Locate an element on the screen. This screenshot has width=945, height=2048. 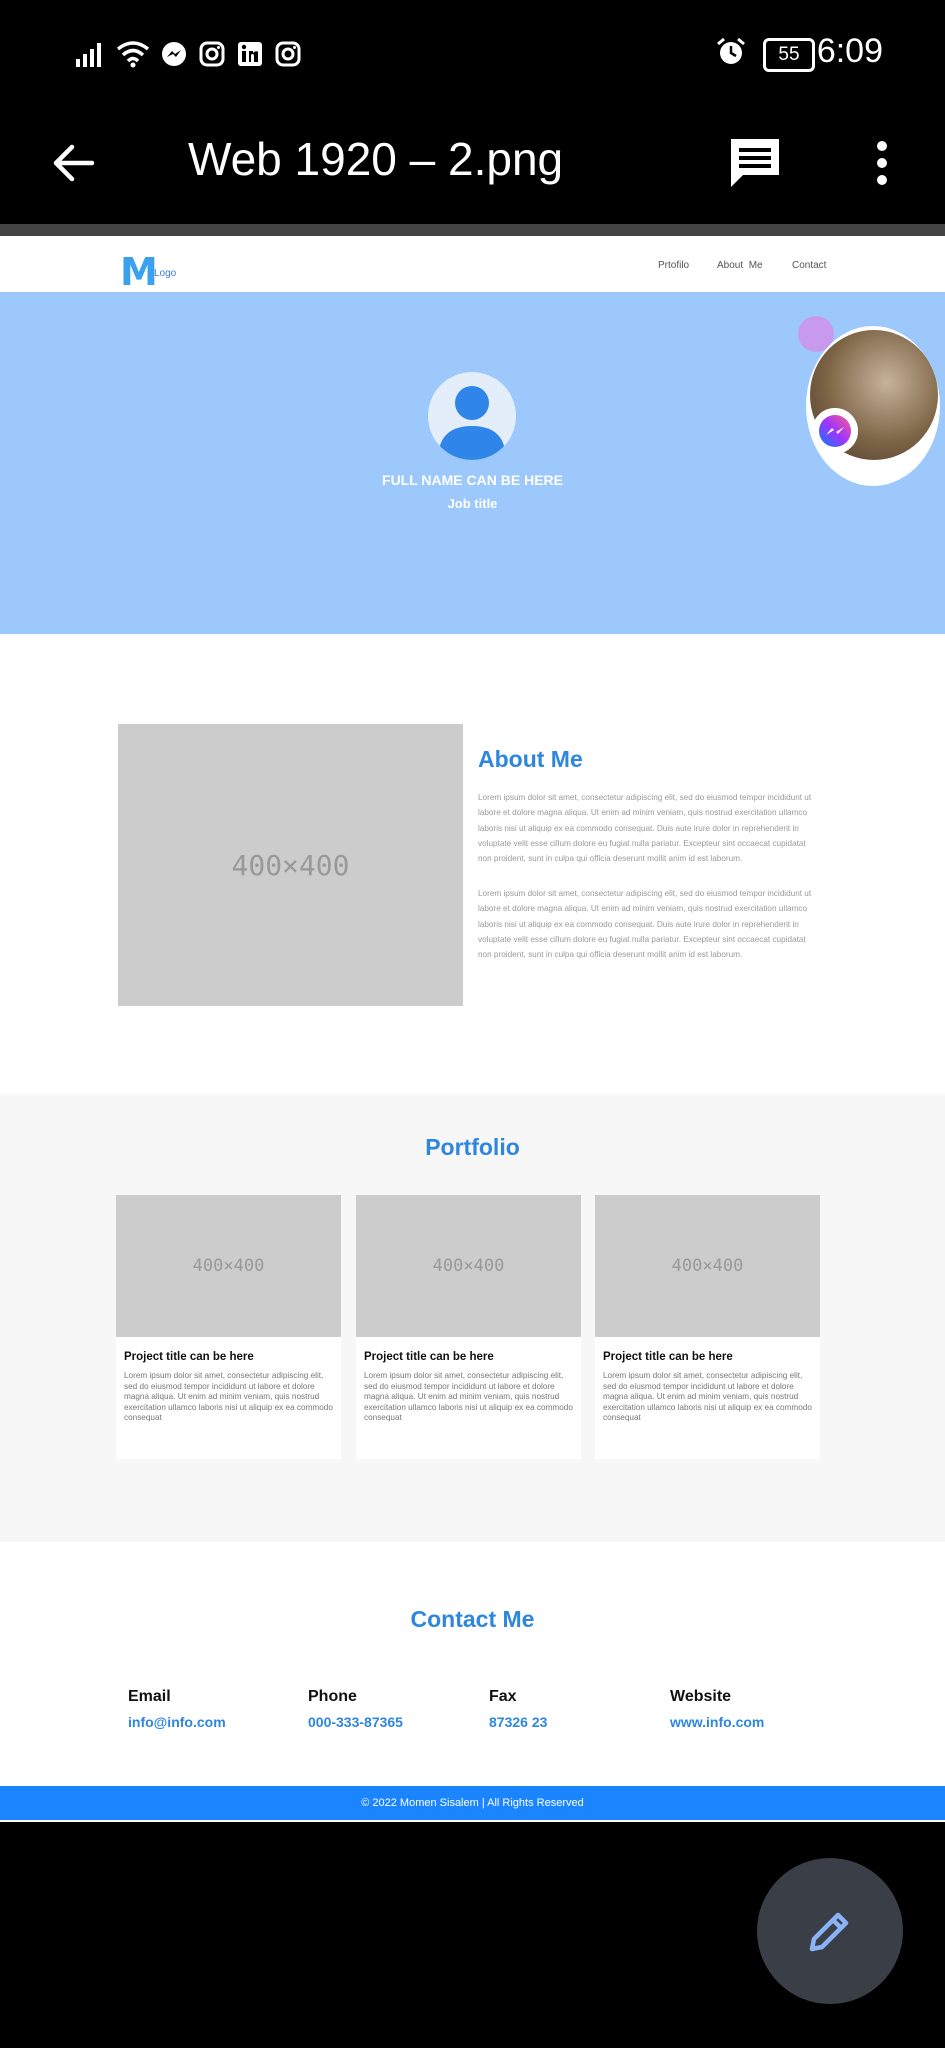
preview-top-shadow is located at coordinates (472, 230).